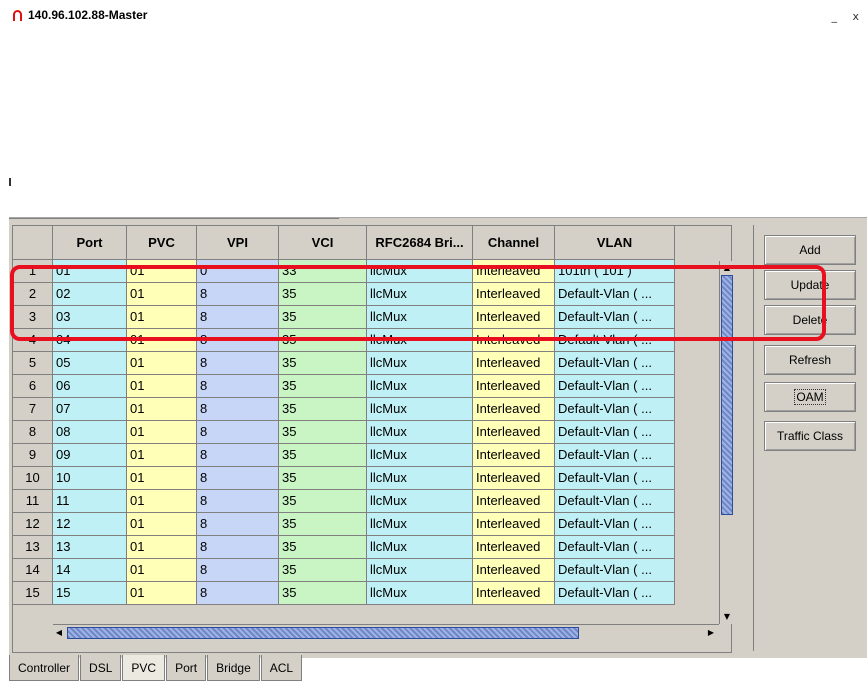  Describe the element at coordinates (90, 243) in the screenshot. I see `column-header-1: Port` at that location.